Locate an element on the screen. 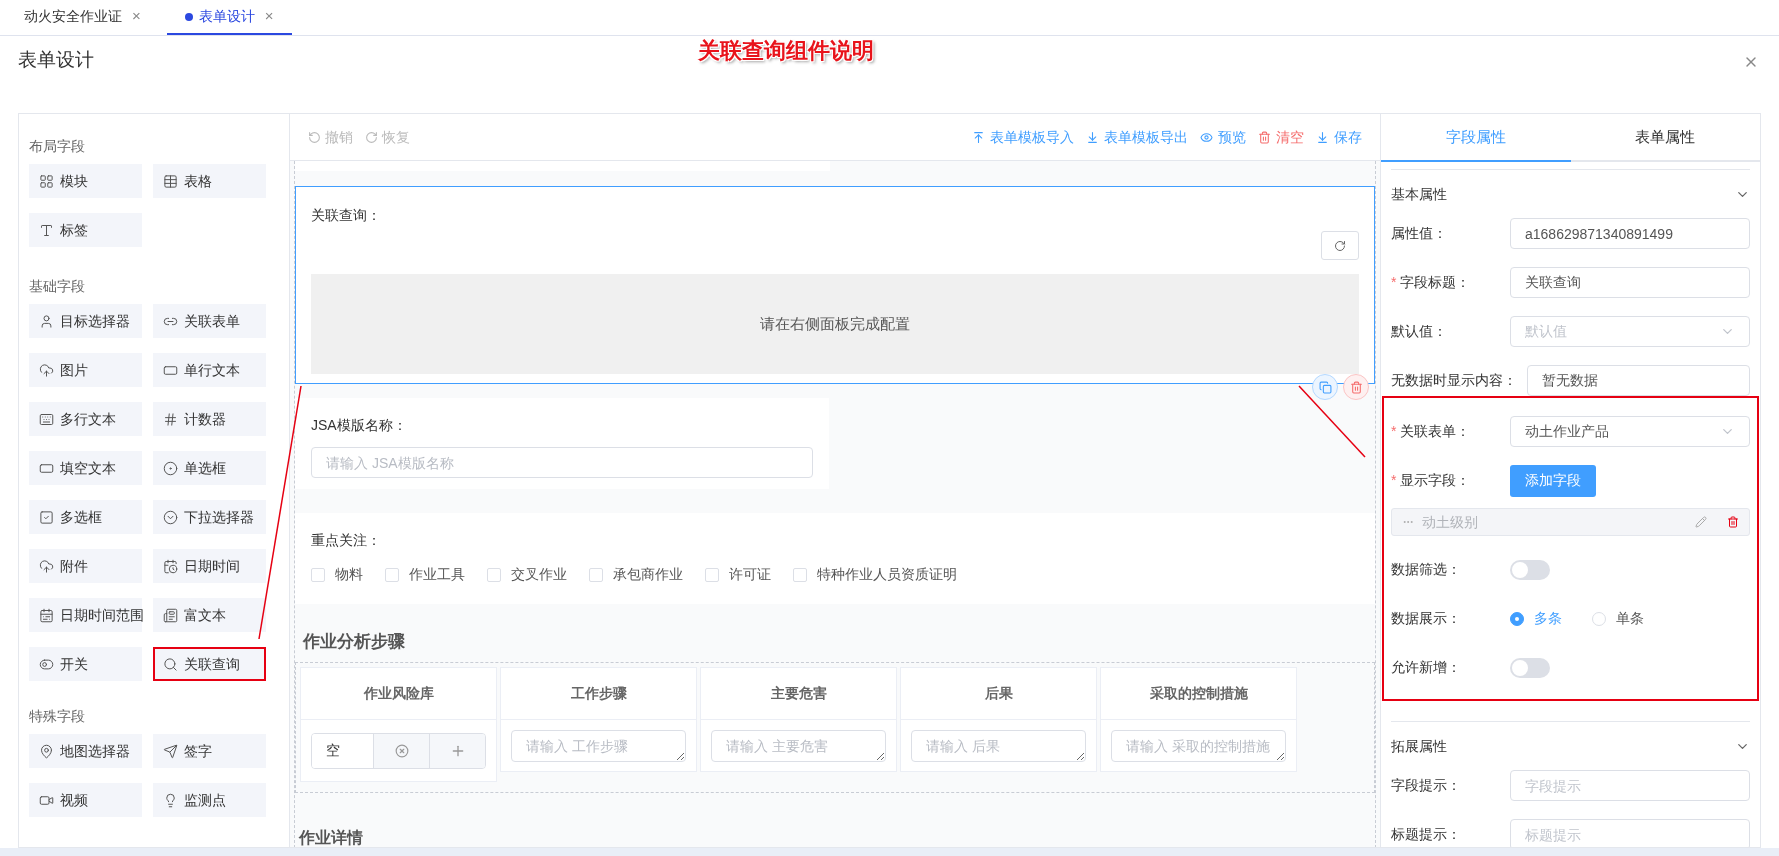 The height and width of the screenshot is (856, 1779). field-label: 重点关注： is located at coordinates (346, 540).